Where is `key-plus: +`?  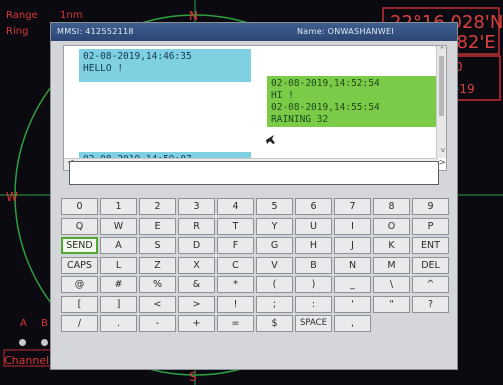 key-plus: + is located at coordinates (196, 323).